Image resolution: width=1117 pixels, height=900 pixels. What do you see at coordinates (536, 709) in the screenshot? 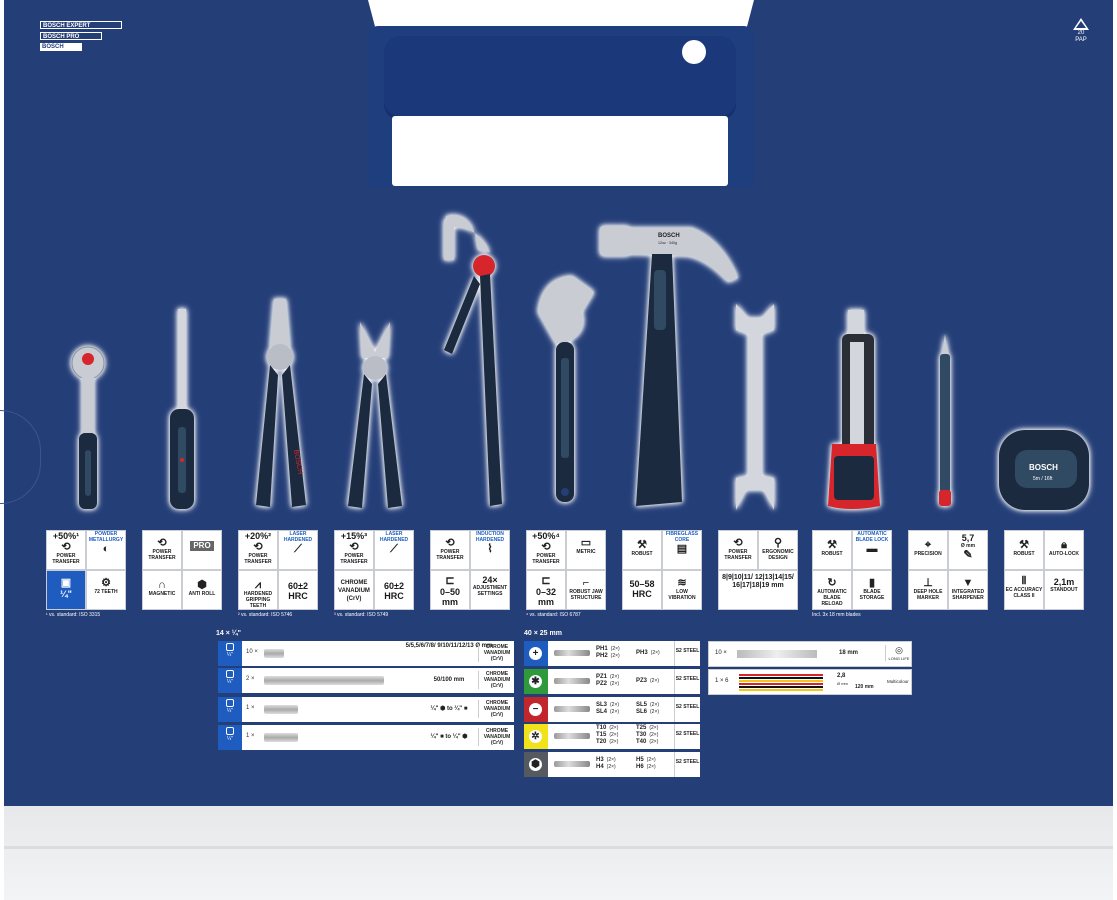
I see `bit-type-color: −` at bounding box center [536, 709].